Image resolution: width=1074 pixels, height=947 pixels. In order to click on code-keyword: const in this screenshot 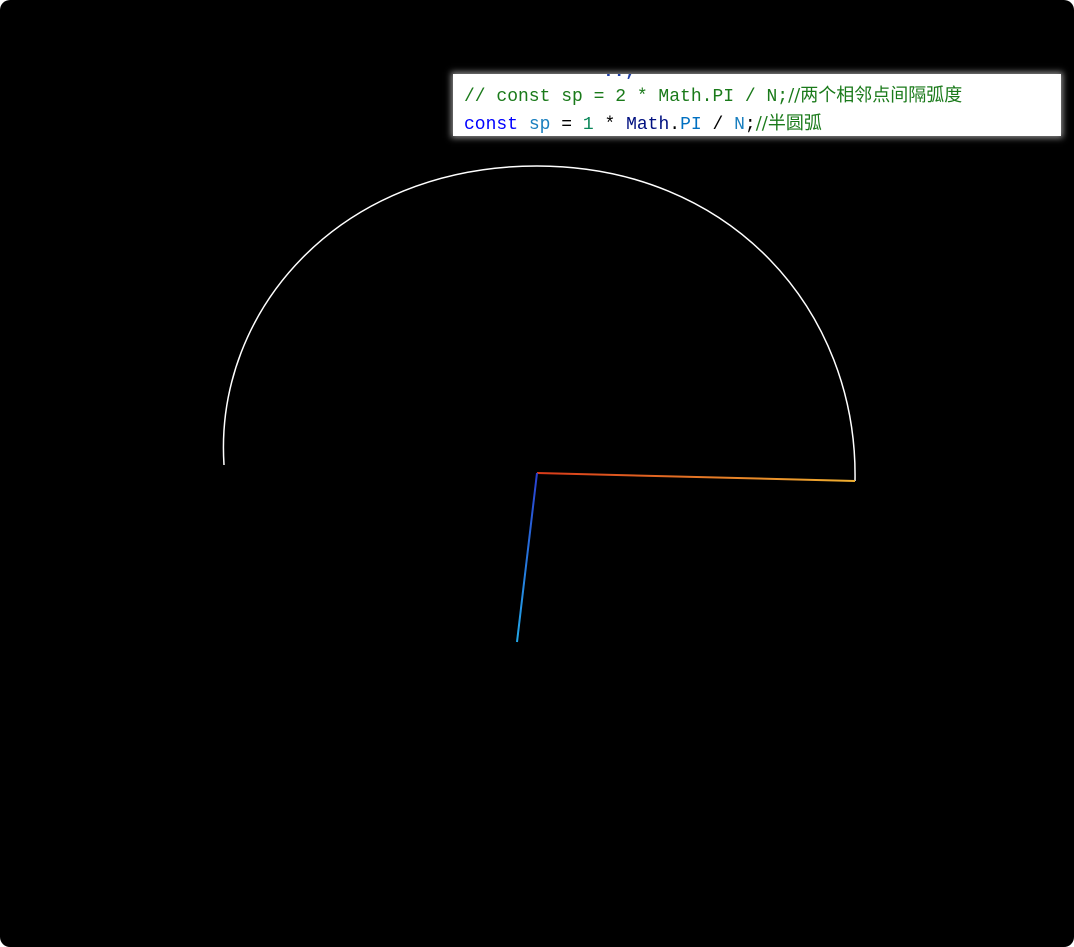, I will do `click(491, 125)`.